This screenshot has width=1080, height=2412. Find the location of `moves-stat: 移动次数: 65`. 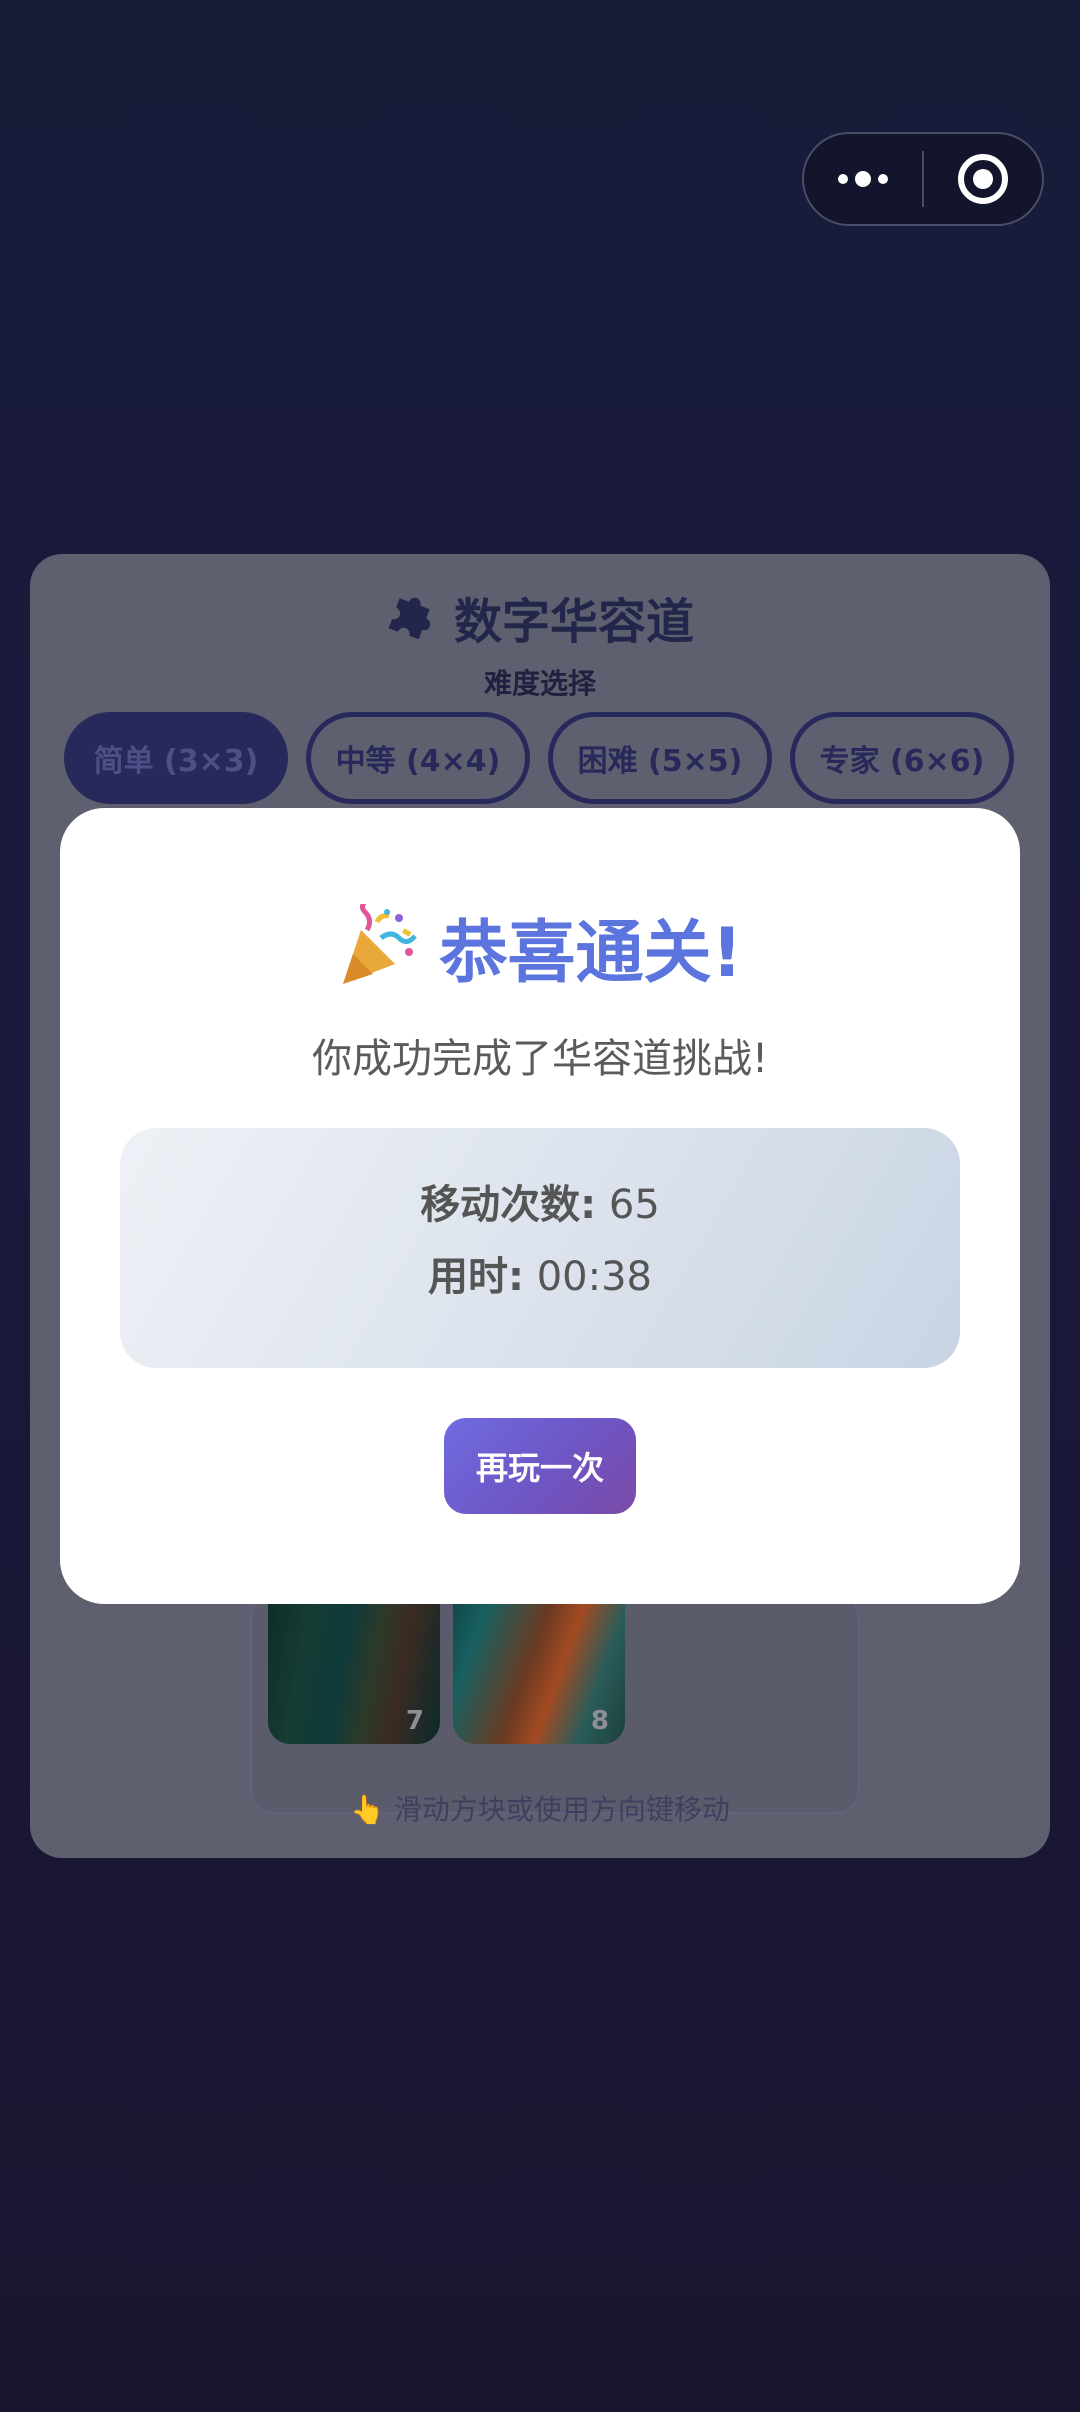

moves-stat: 移动次数: 65 is located at coordinates (540, 1201).